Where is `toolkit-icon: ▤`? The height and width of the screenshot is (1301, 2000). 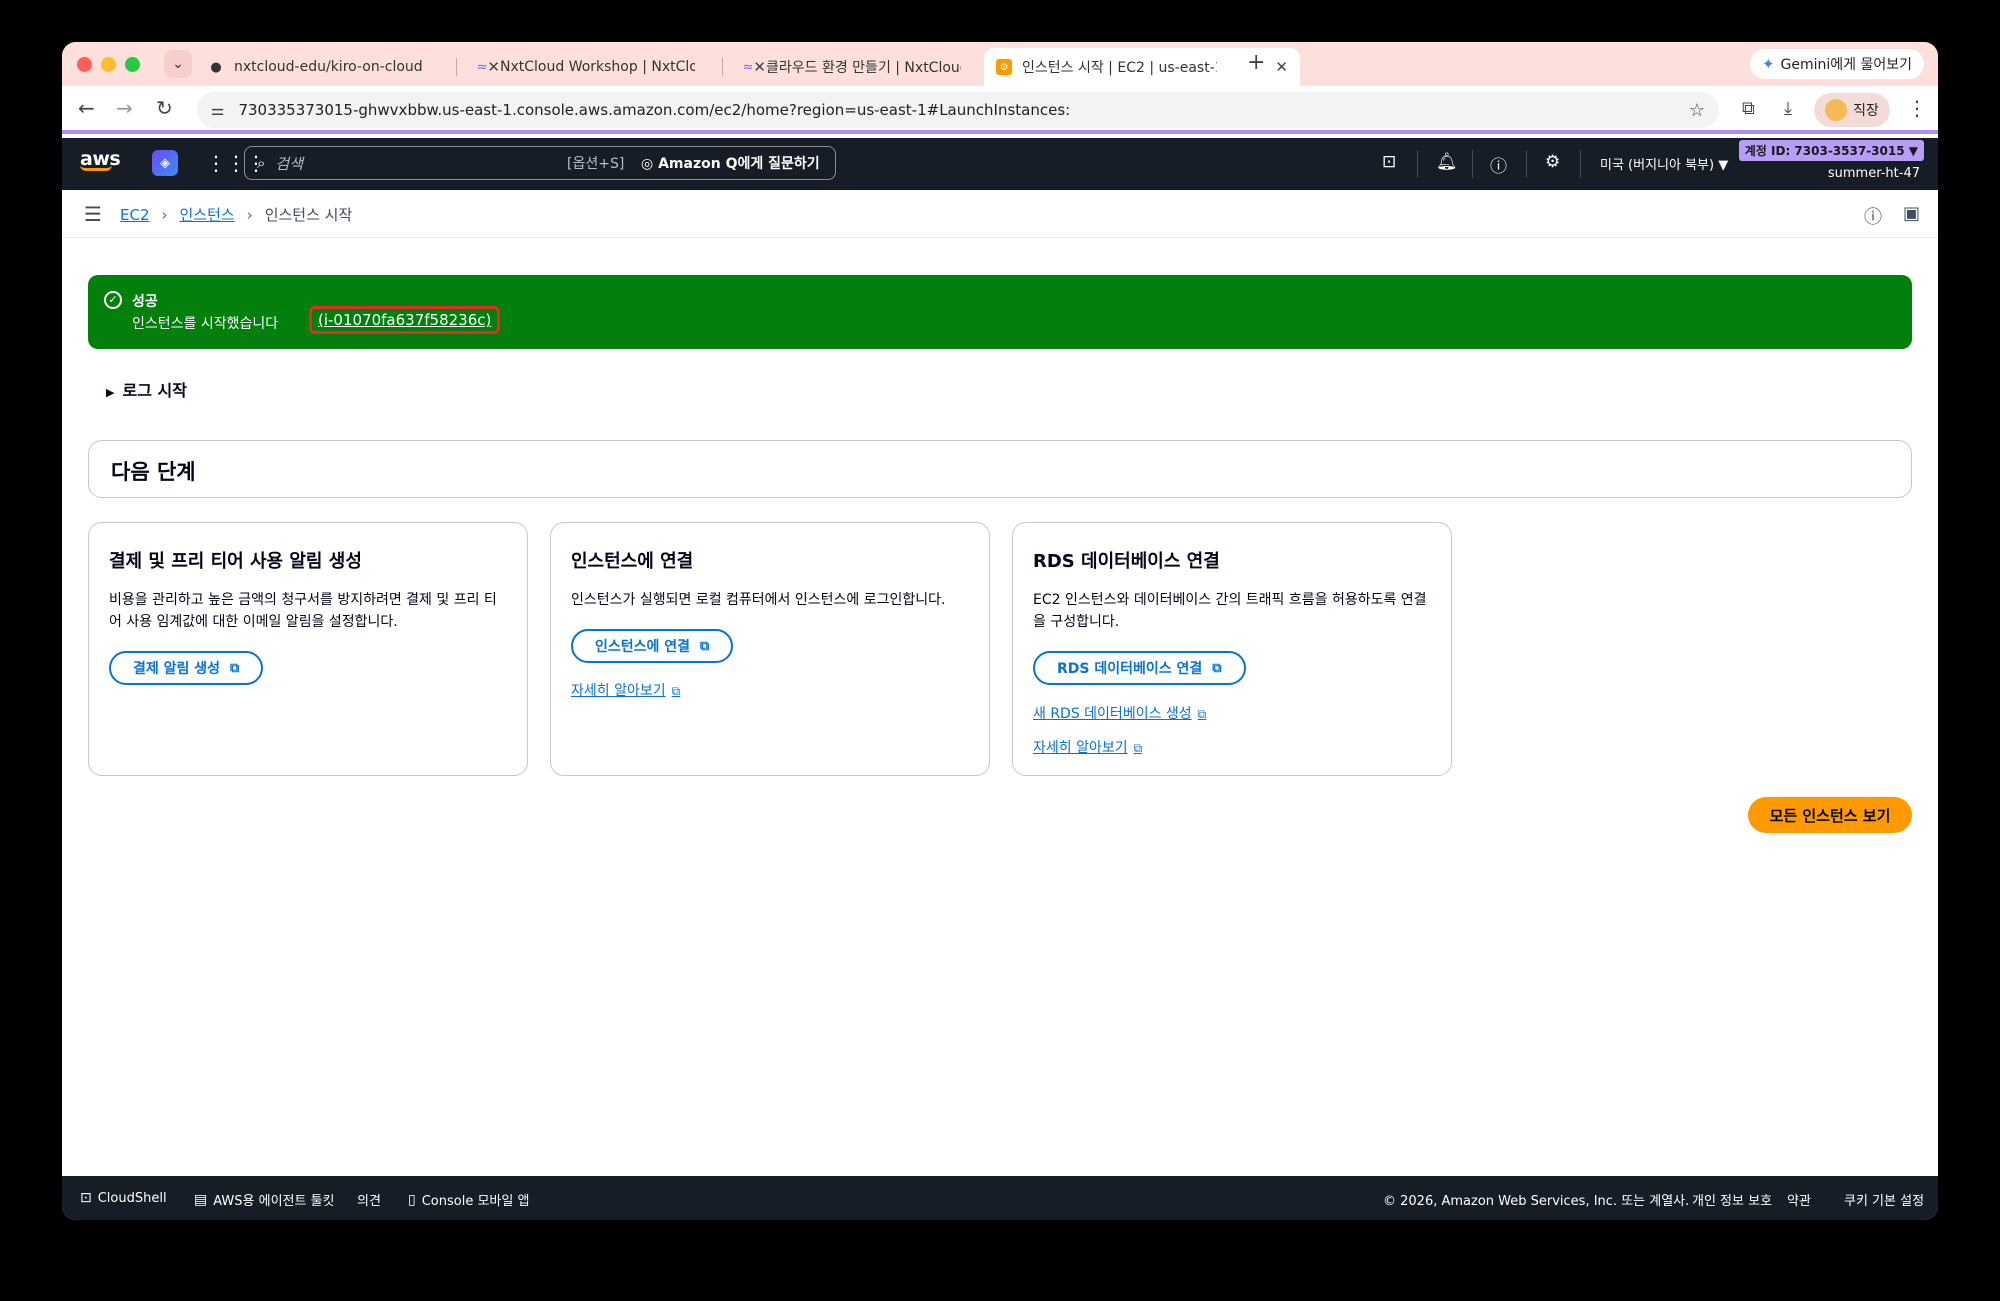
toolkit-icon: ▤ is located at coordinates (201, 1199).